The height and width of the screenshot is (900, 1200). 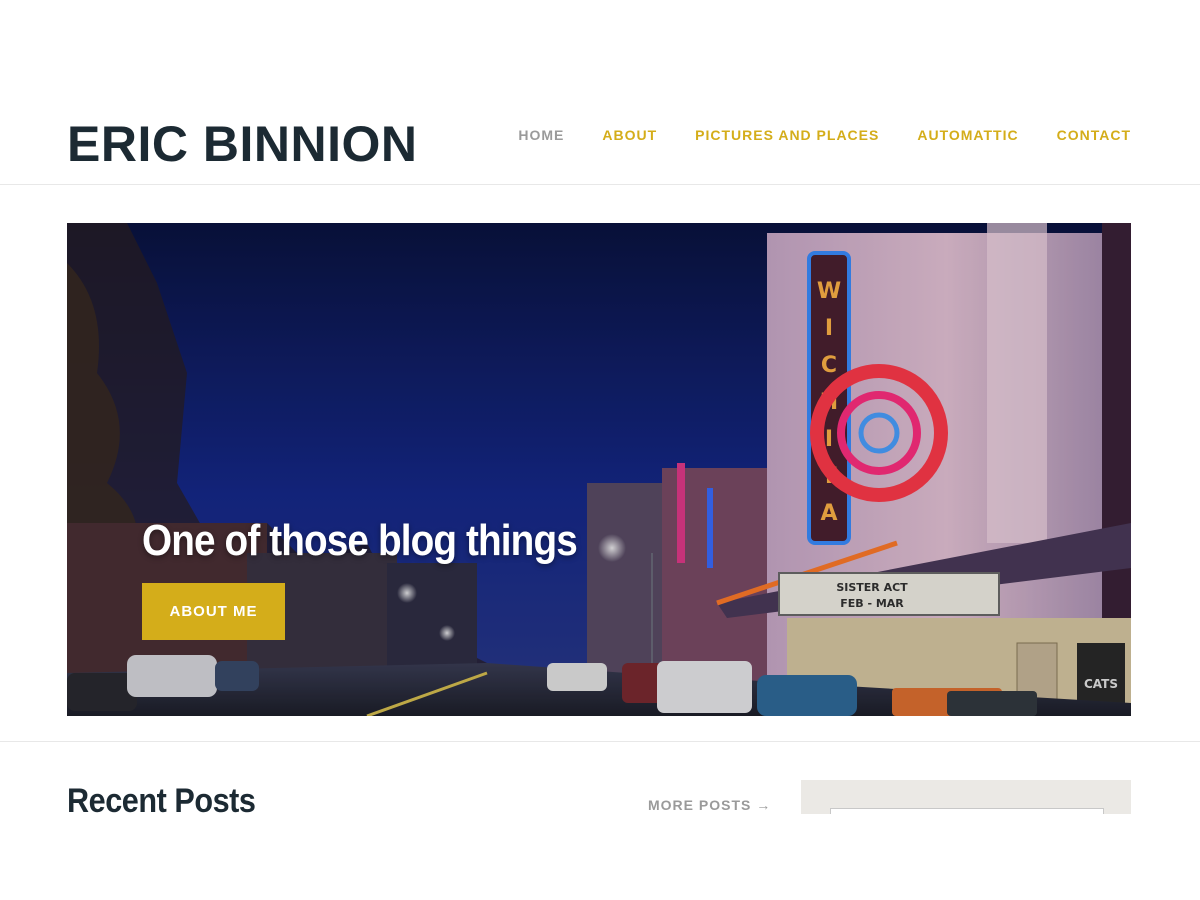 I want to click on nav-item-home: HOME, so click(x=541, y=135).